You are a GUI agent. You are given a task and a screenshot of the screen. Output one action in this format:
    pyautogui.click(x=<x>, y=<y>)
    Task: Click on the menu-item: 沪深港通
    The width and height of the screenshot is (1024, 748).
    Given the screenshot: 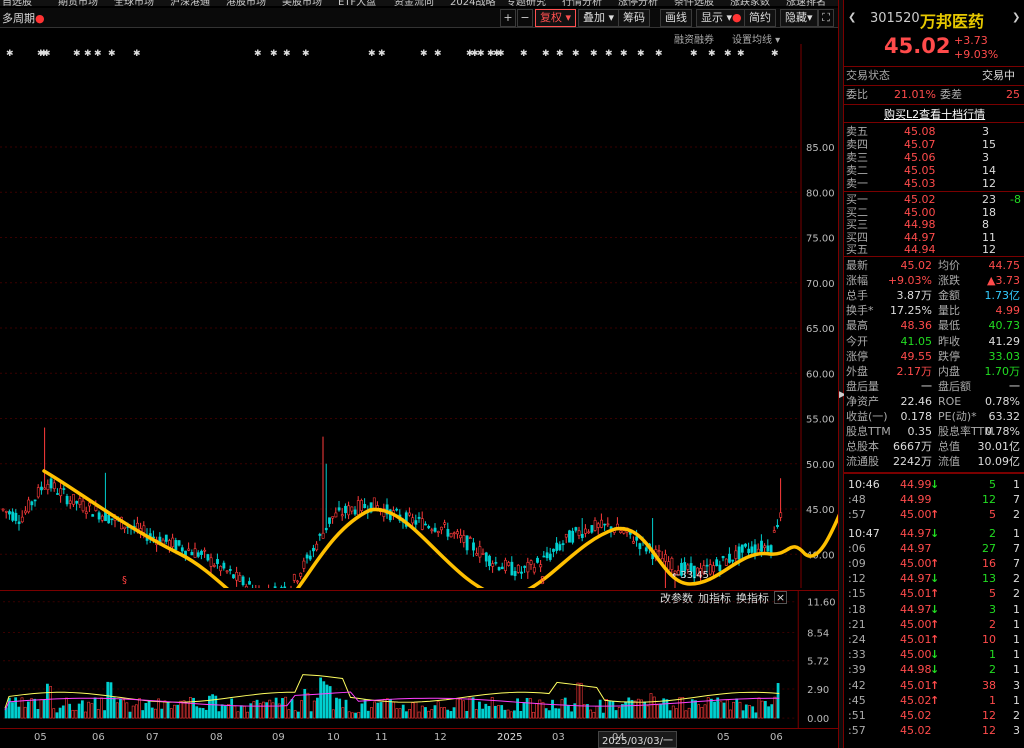 What is the action you would take?
    pyautogui.click(x=190, y=3)
    